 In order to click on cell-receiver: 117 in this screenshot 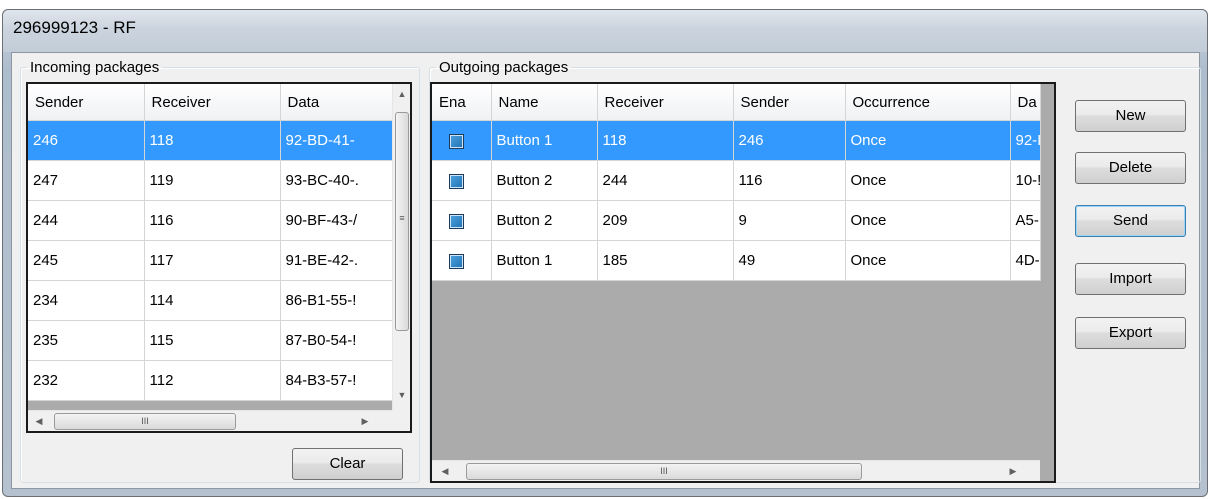, I will do `click(212, 260)`.